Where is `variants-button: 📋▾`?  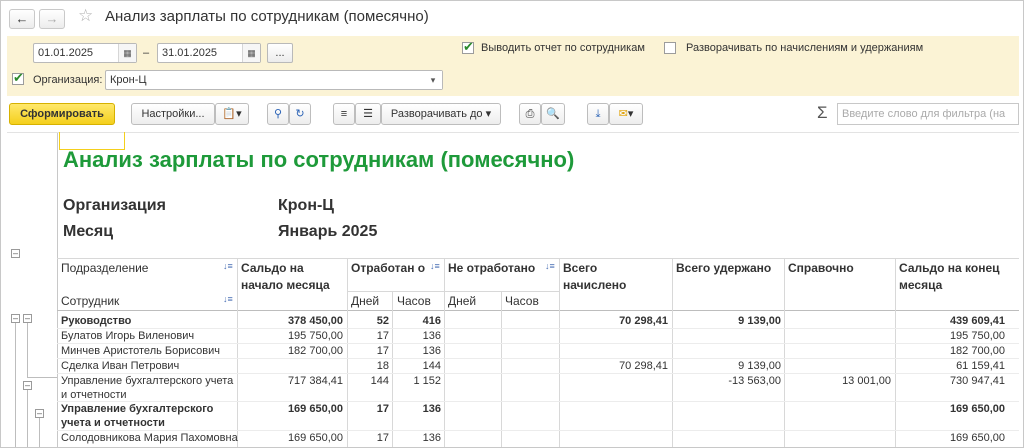 variants-button: 📋▾ is located at coordinates (232, 114).